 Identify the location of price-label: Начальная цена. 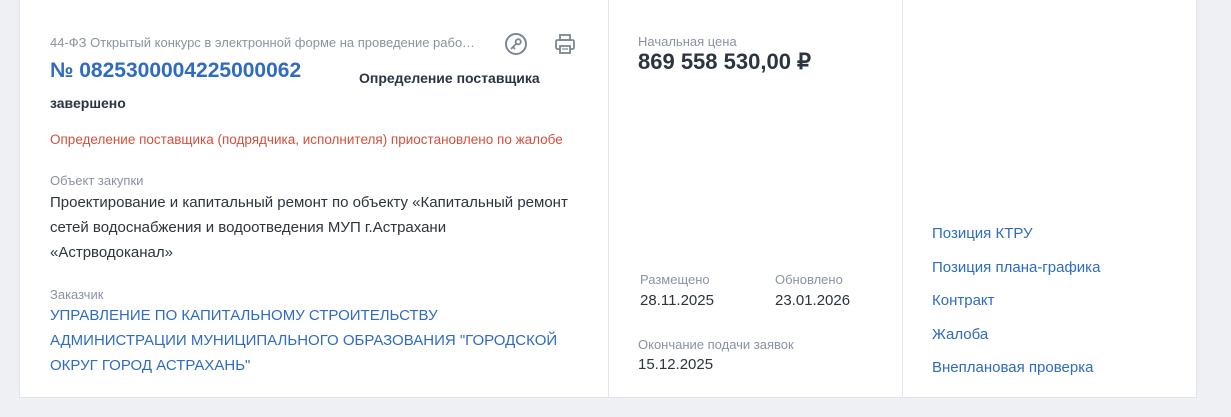
(687, 41).